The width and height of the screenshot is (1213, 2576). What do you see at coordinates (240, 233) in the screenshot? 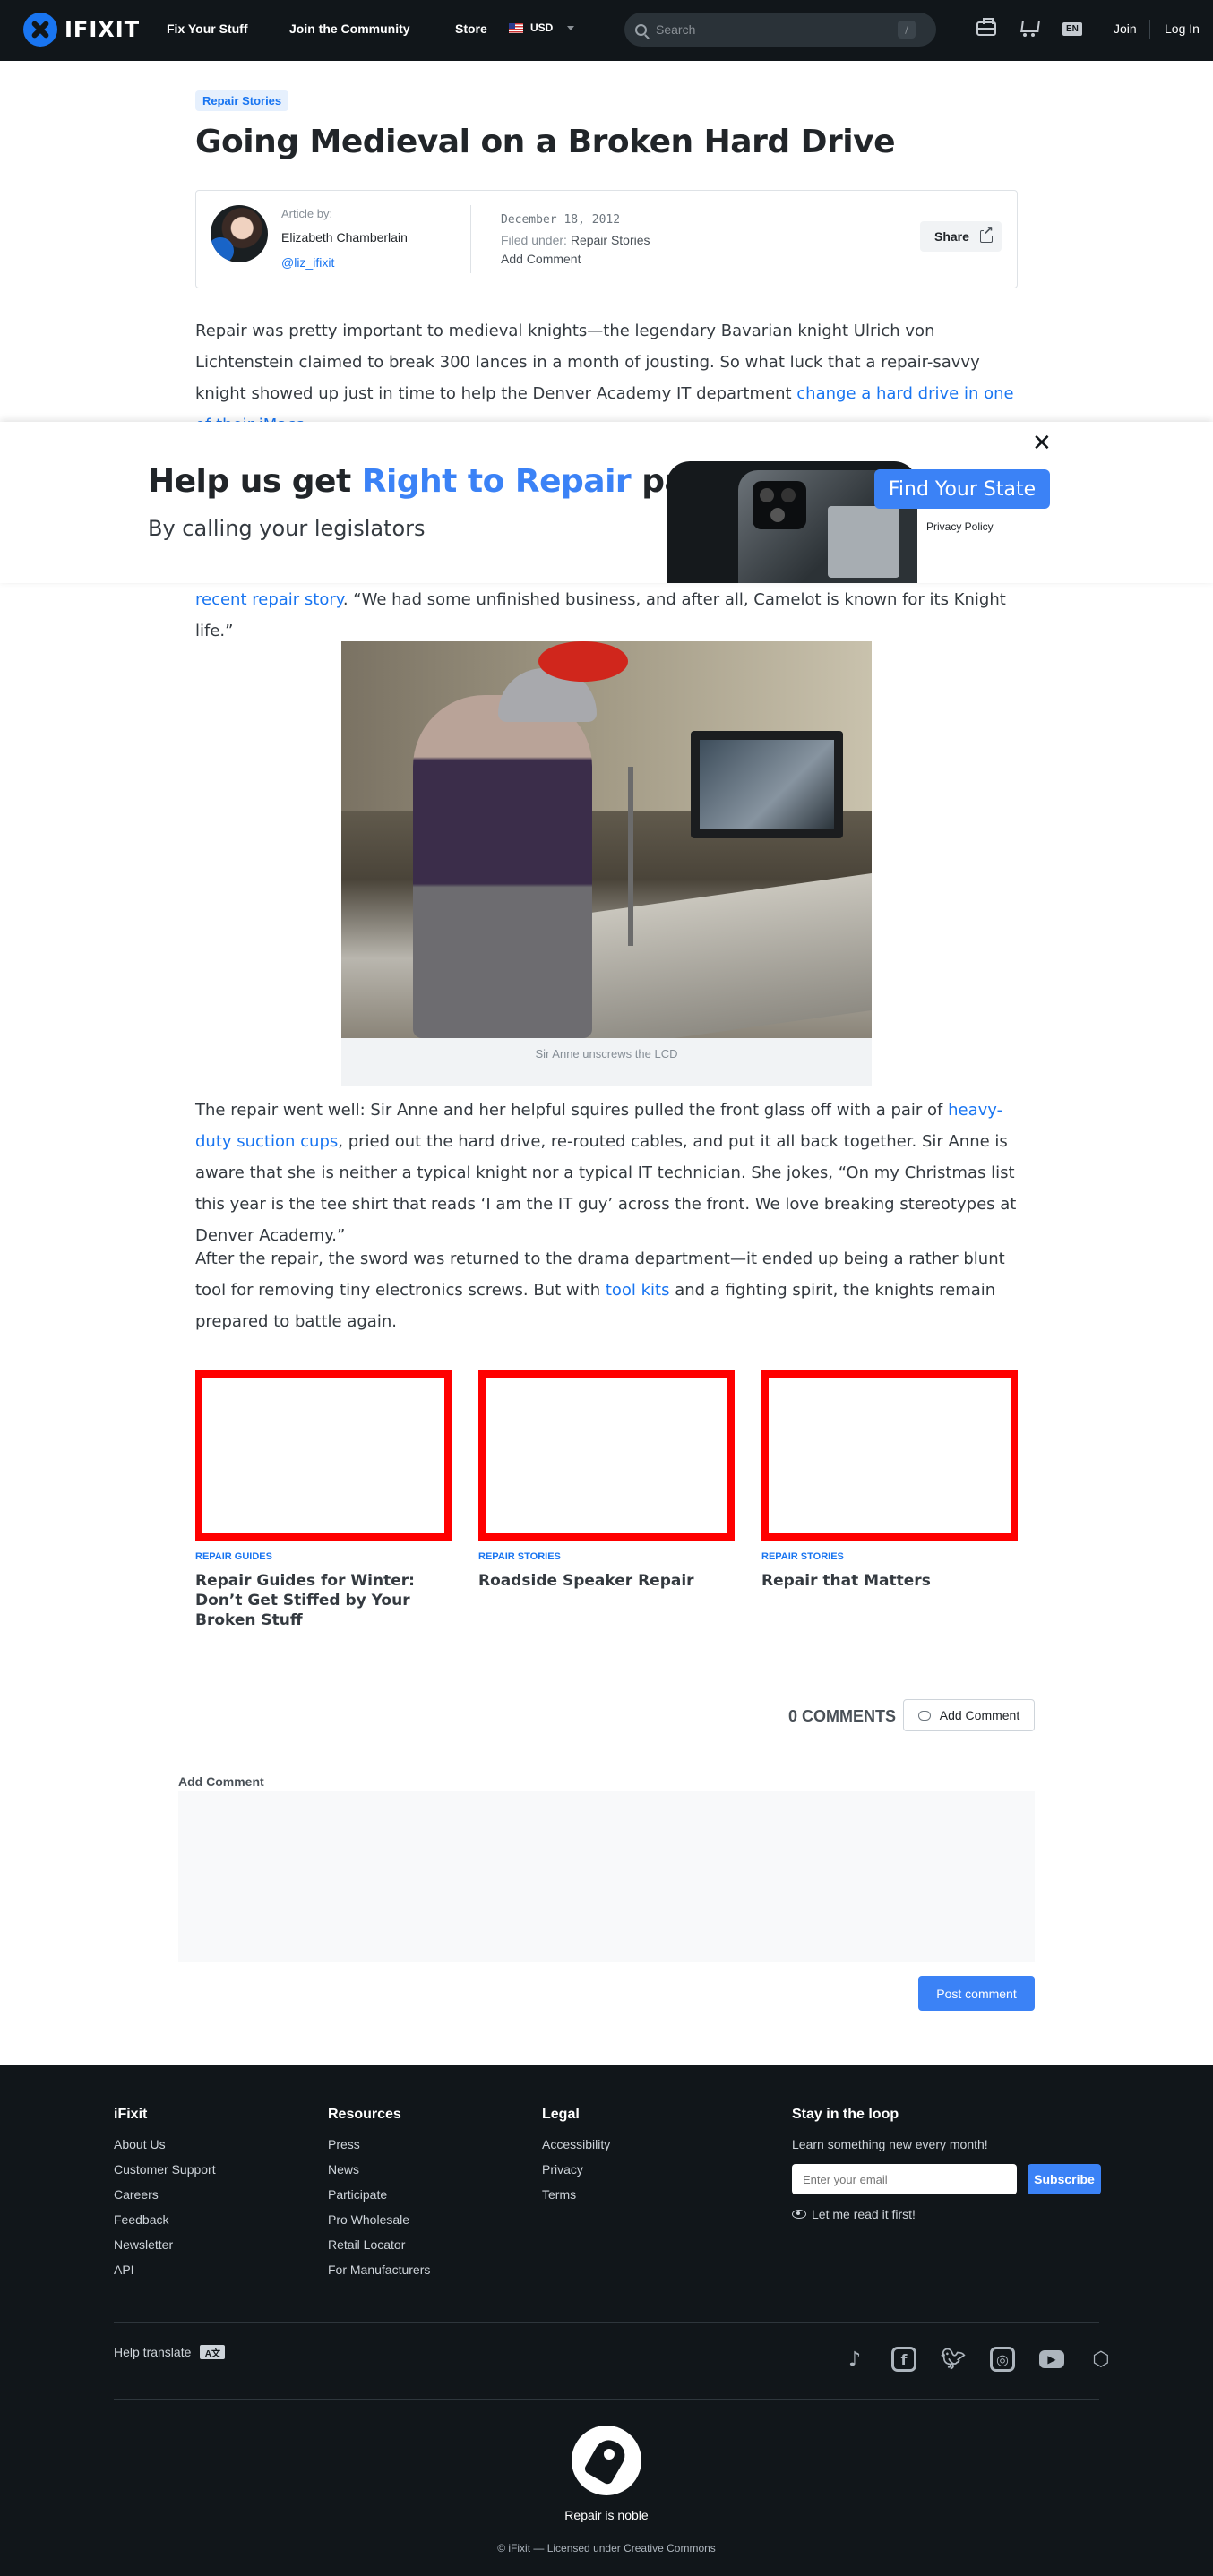
I see `author-avatar` at bounding box center [240, 233].